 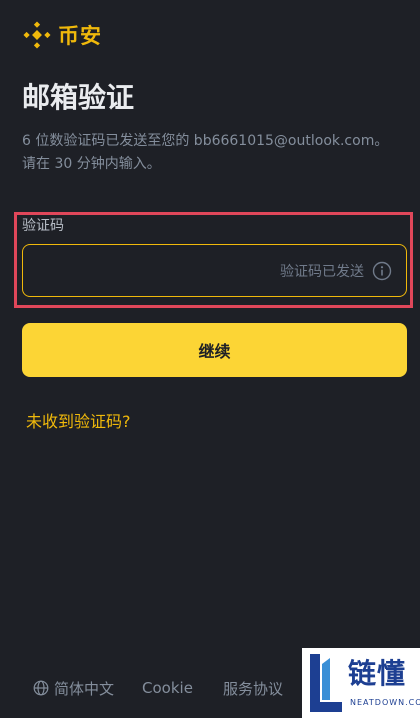 I want to click on verification-code-input, so click(x=151, y=270).